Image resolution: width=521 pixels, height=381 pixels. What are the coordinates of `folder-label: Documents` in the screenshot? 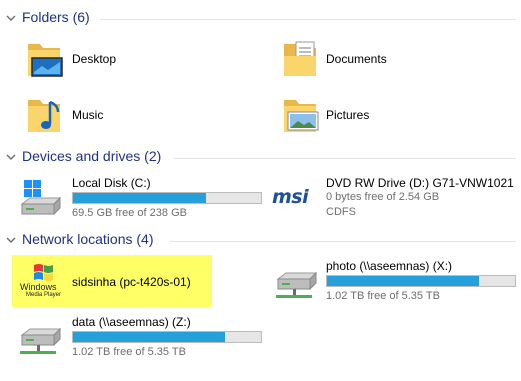 It's located at (356, 59).